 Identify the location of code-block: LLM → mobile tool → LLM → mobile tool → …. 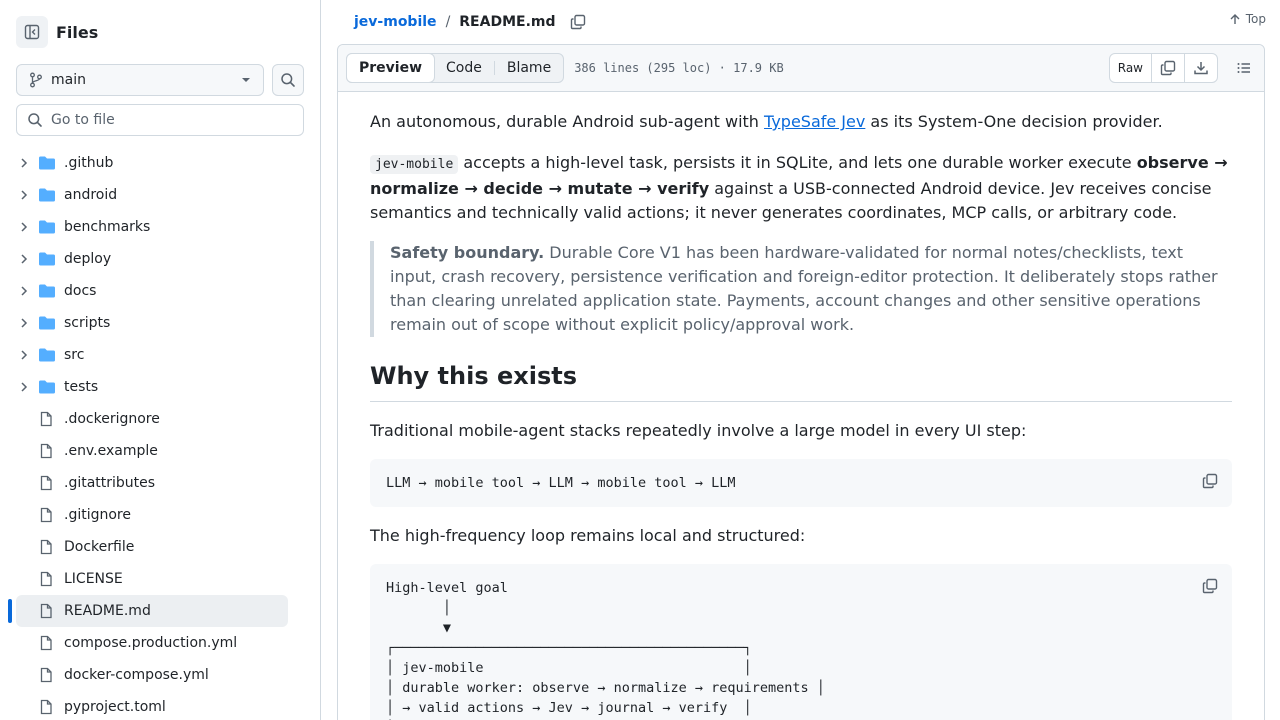
(801, 483).